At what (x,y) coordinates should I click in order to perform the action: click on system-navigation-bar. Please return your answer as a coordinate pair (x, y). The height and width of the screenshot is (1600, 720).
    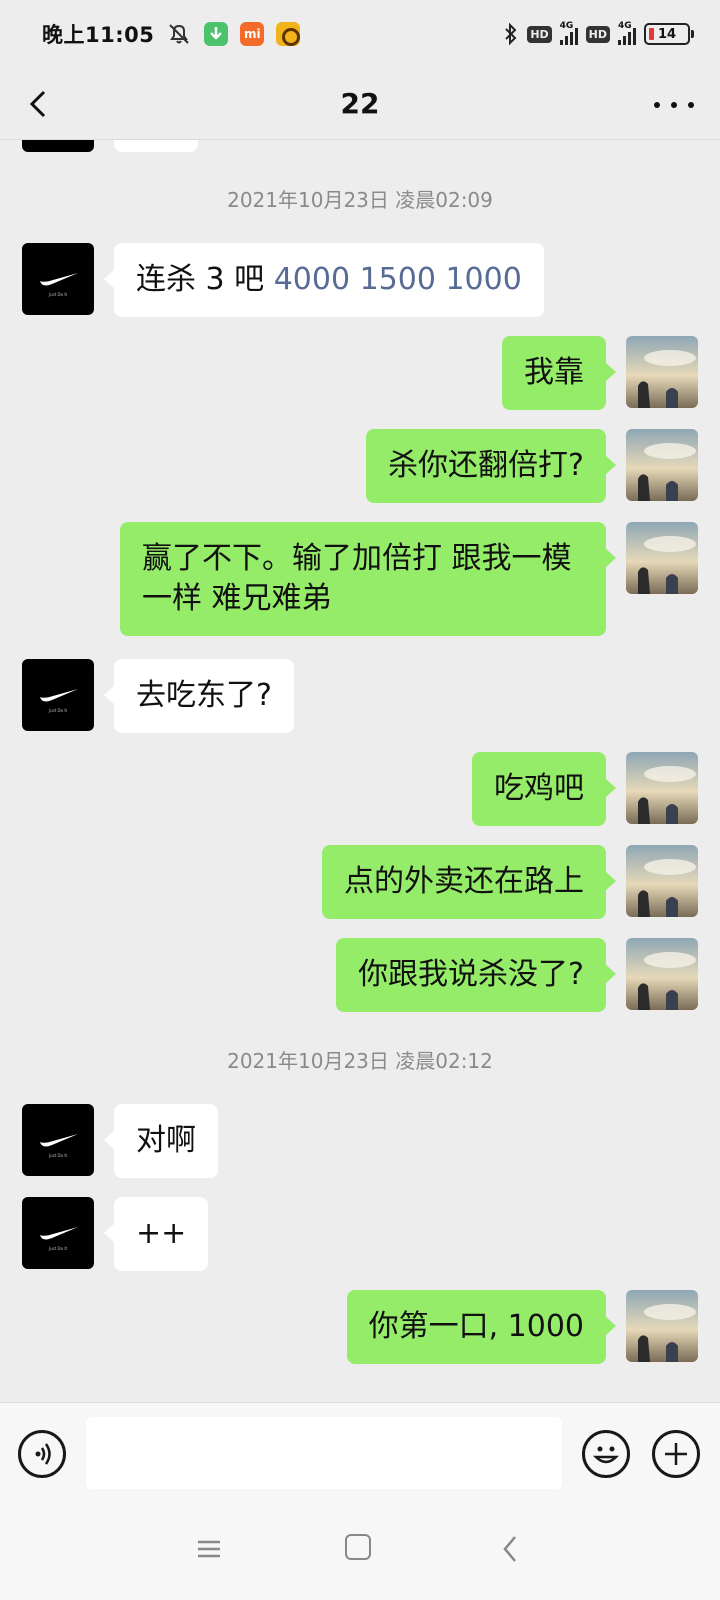
    Looking at the image, I should click on (360, 1552).